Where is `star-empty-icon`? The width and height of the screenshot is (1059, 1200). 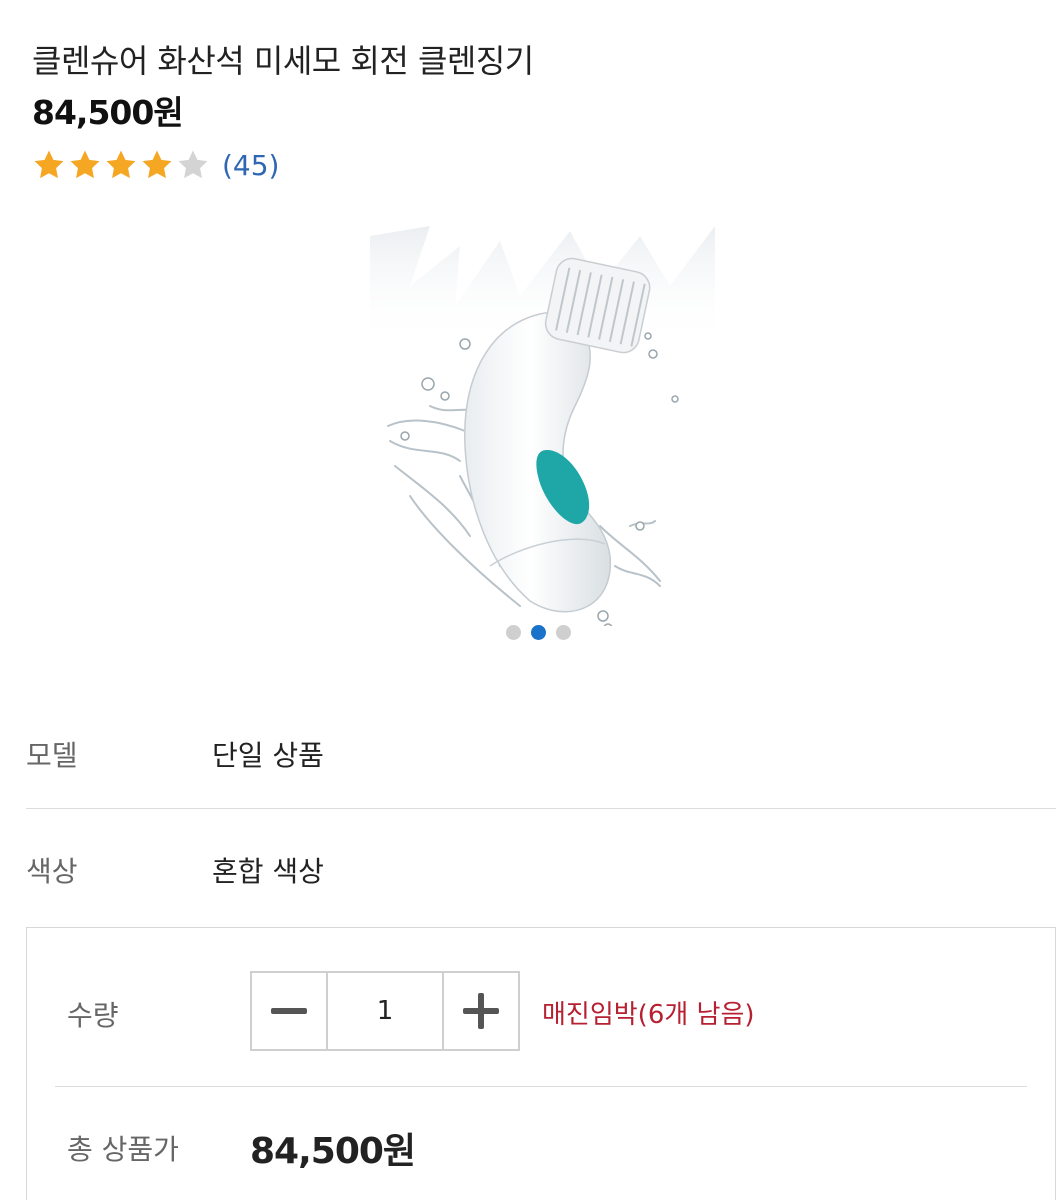 star-empty-icon is located at coordinates (194, 165).